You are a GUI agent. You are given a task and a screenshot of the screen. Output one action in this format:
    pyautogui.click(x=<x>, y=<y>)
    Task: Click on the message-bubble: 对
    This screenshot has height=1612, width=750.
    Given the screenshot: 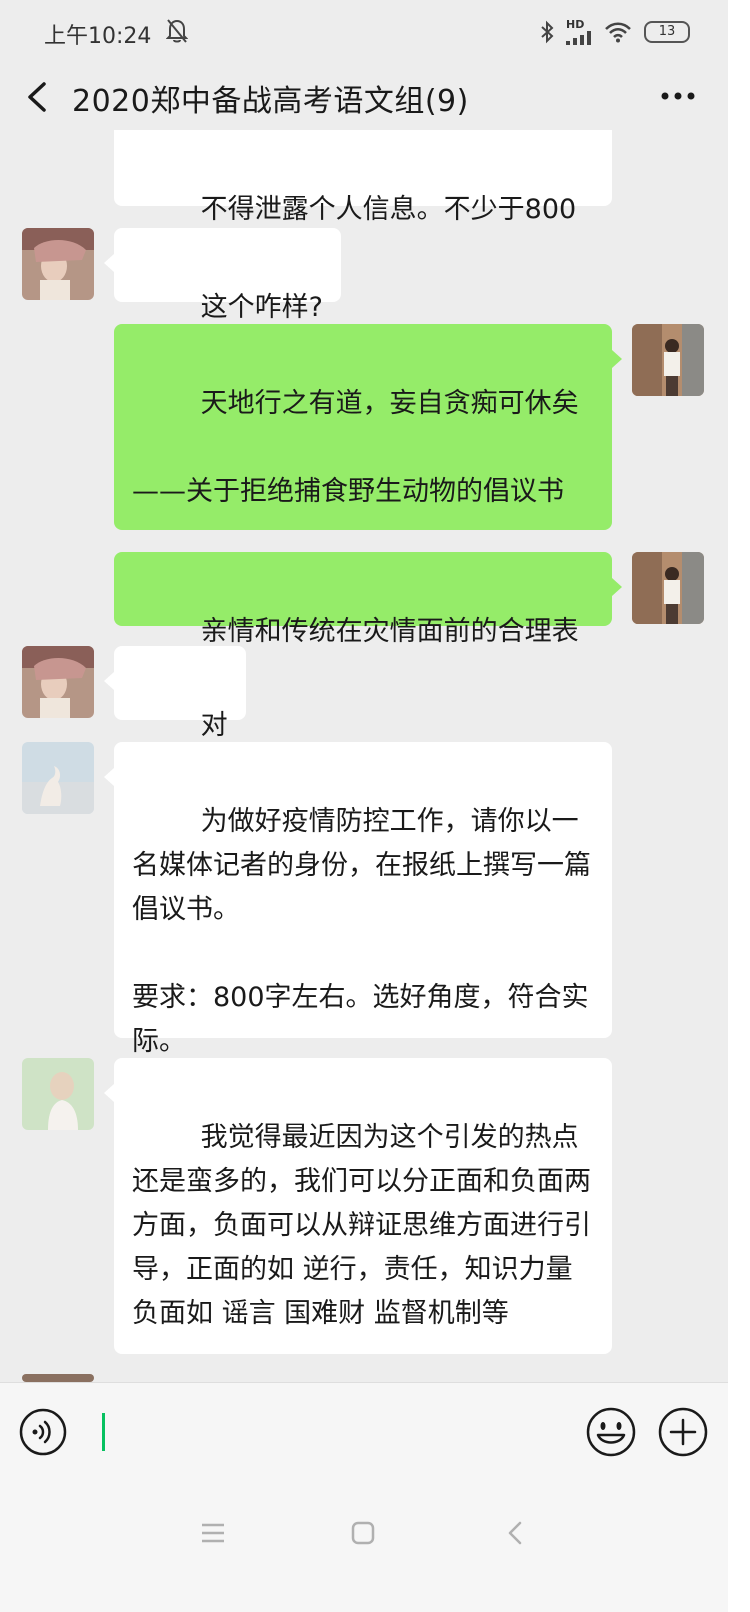 What is the action you would take?
    pyautogui.click(x=175, y=693)
    